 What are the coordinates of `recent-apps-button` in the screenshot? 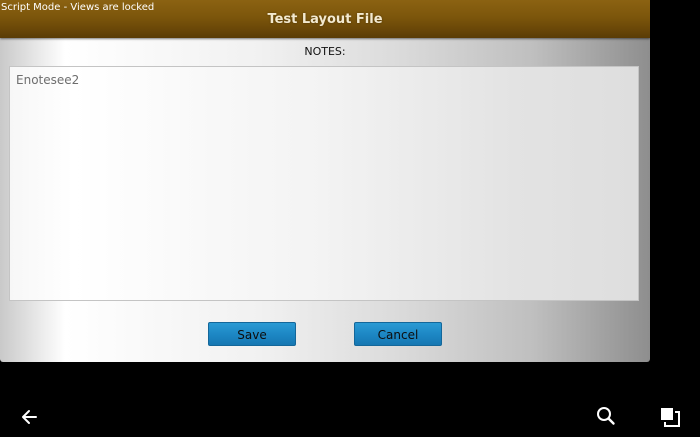 It's located at (671, 415).